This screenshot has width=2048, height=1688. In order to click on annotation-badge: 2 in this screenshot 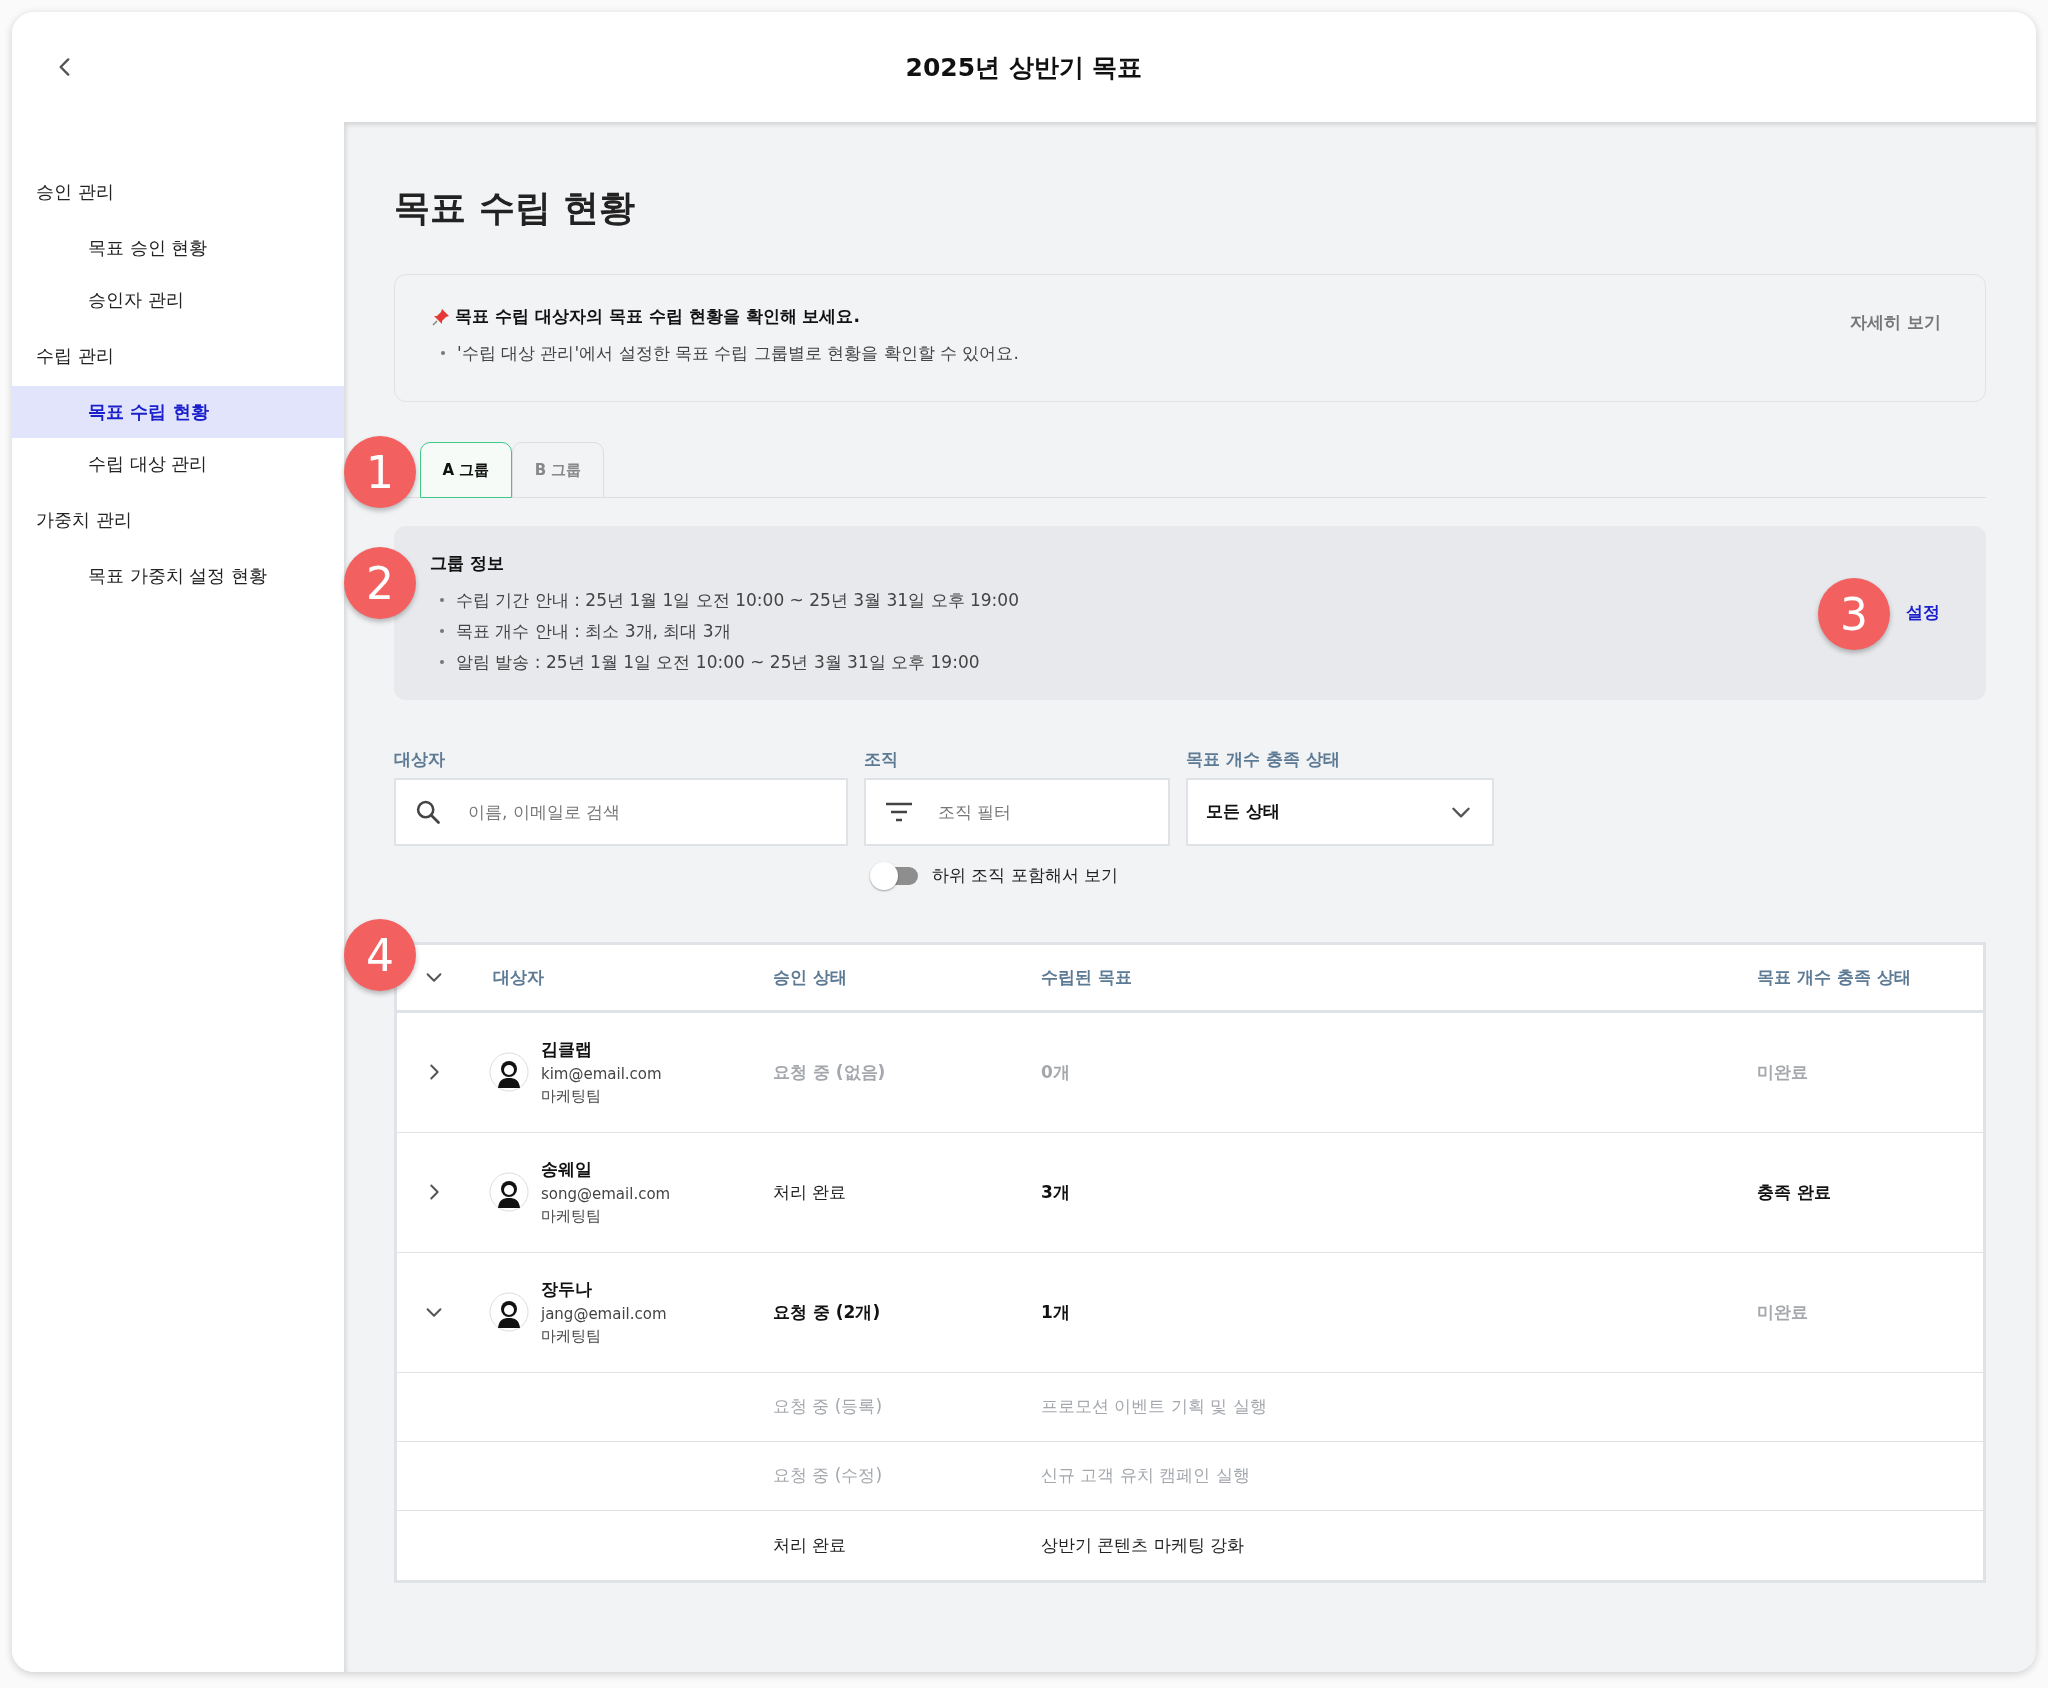, I will do `click(380, 583)`.